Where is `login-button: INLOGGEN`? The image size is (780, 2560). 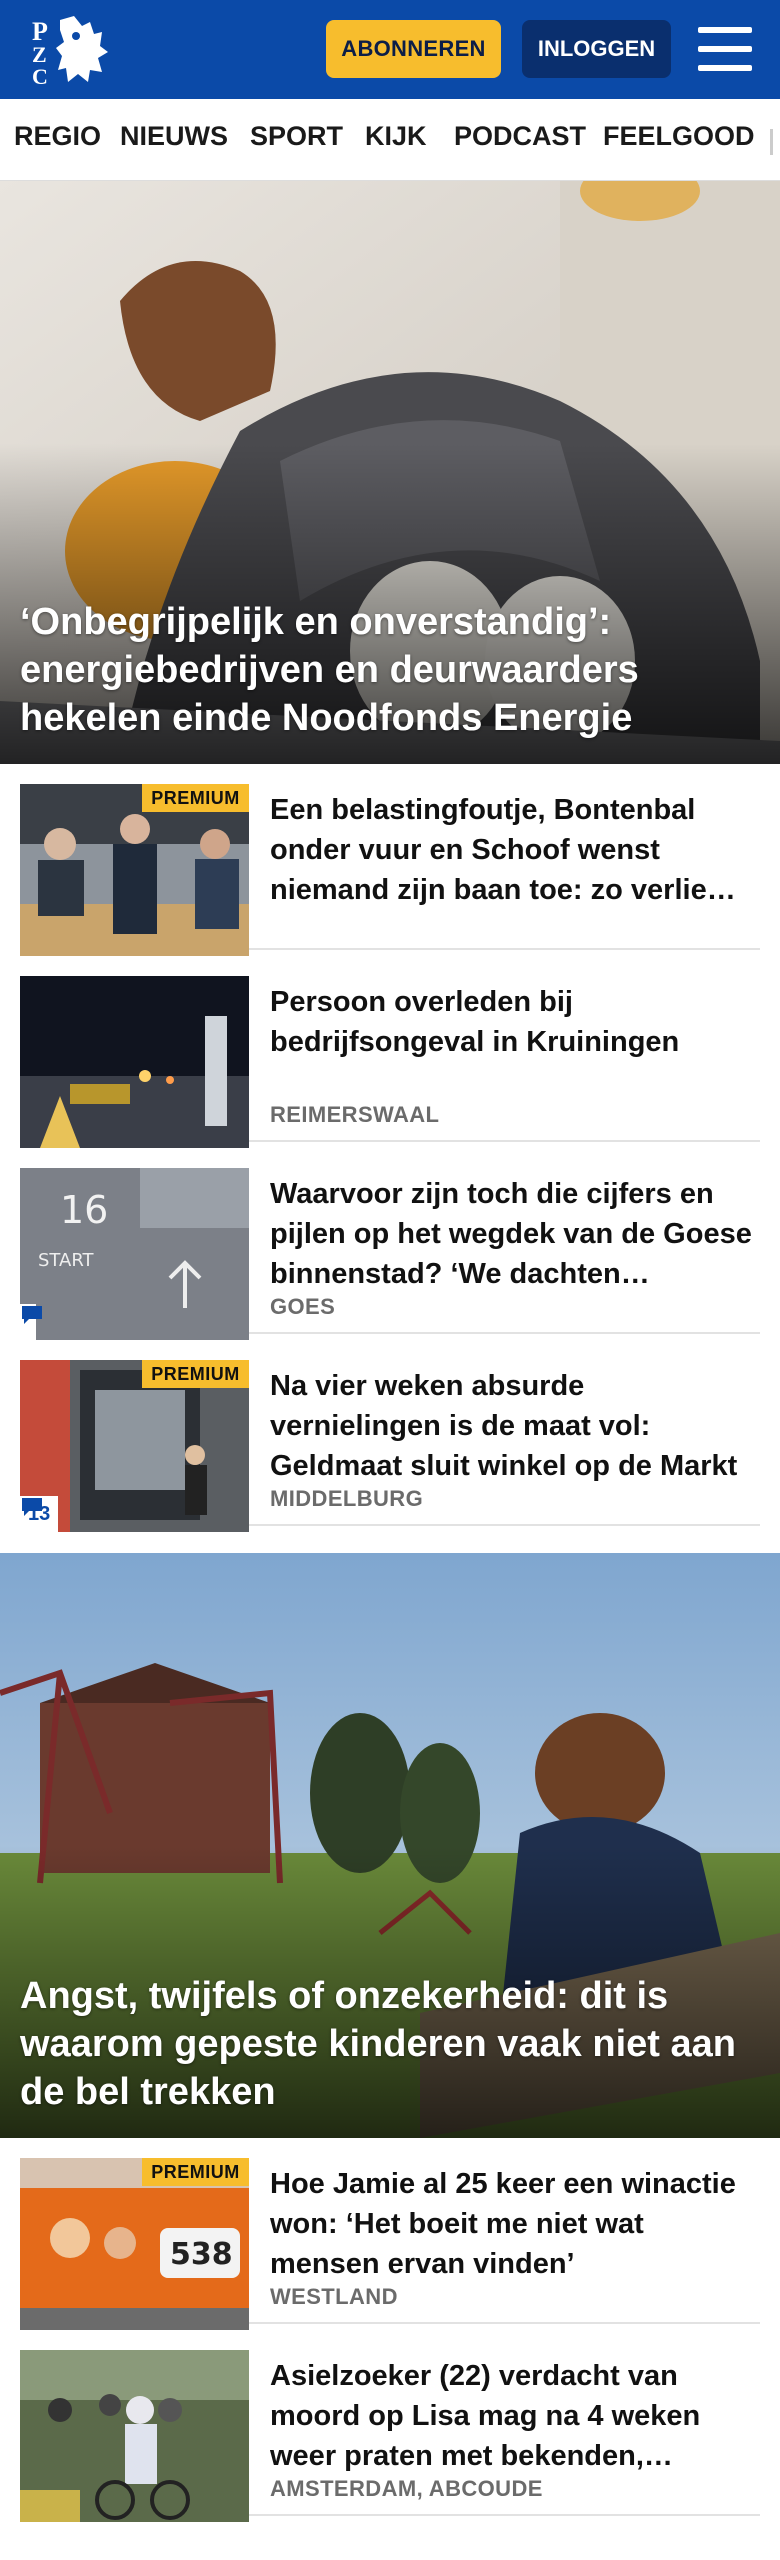 login-button: INLOGGEN is located at coordinates (596, 49).